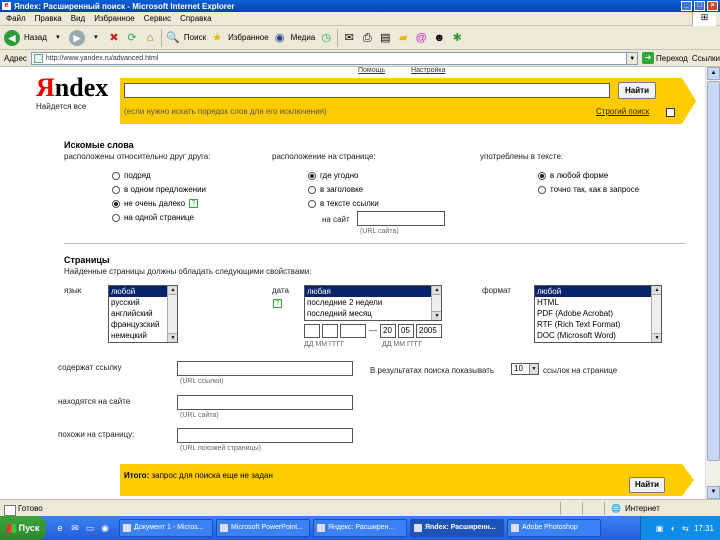  Describe the element at coordinates (371, 70) in the screenshot. I see `help-link: Помощь` at that location.